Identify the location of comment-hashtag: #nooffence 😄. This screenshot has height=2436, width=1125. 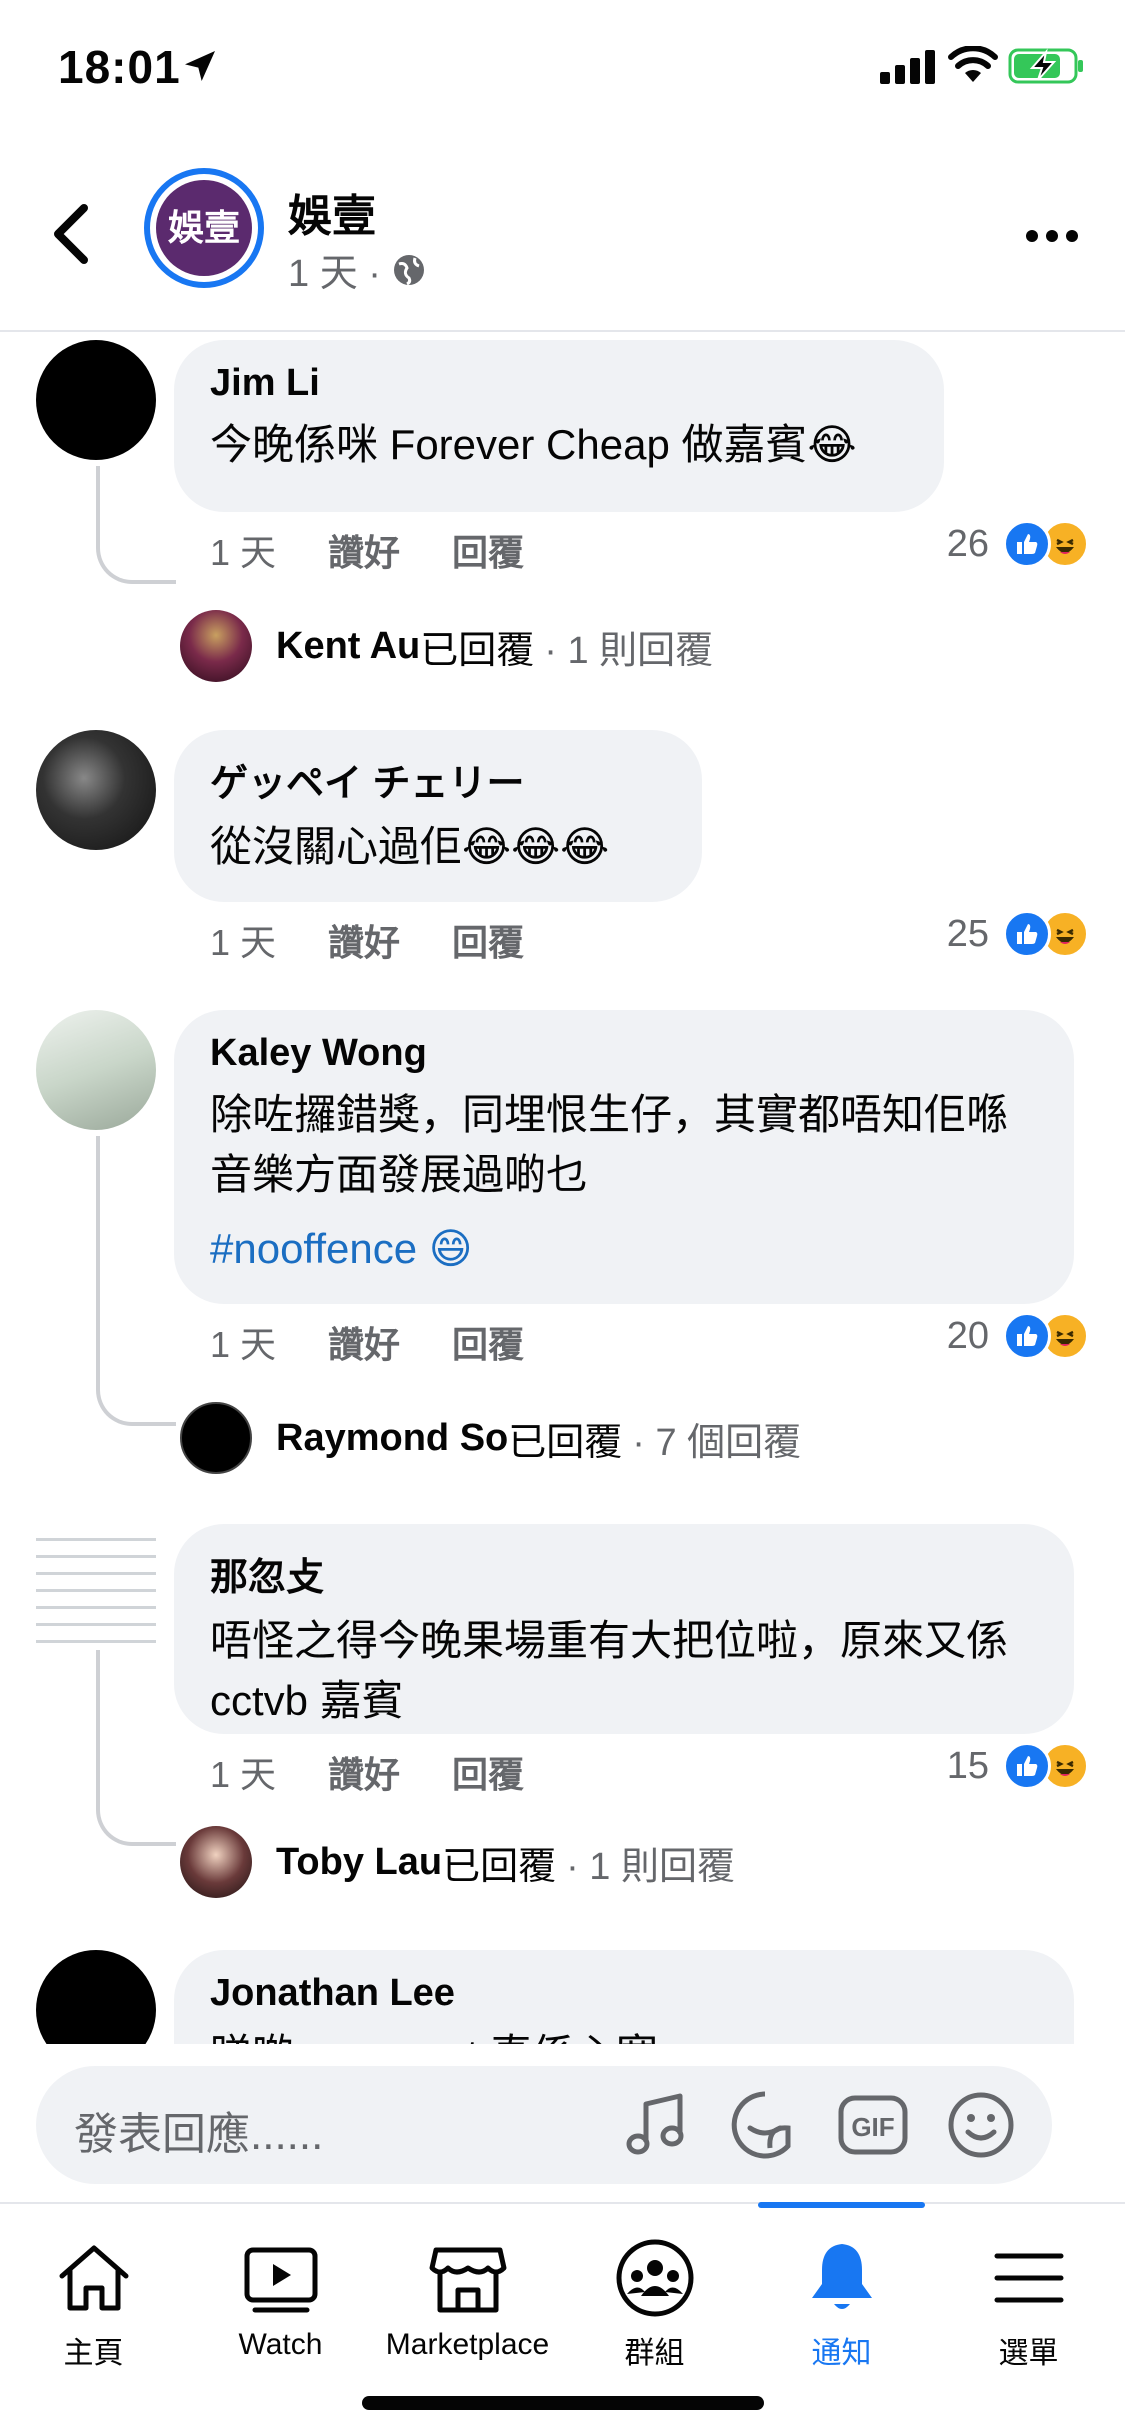
(624, 1249).